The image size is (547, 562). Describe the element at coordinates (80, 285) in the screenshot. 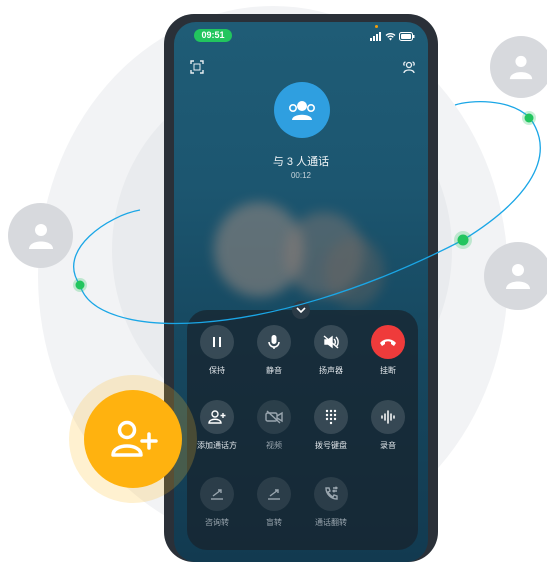

I see `orbit-node-left` at that location.